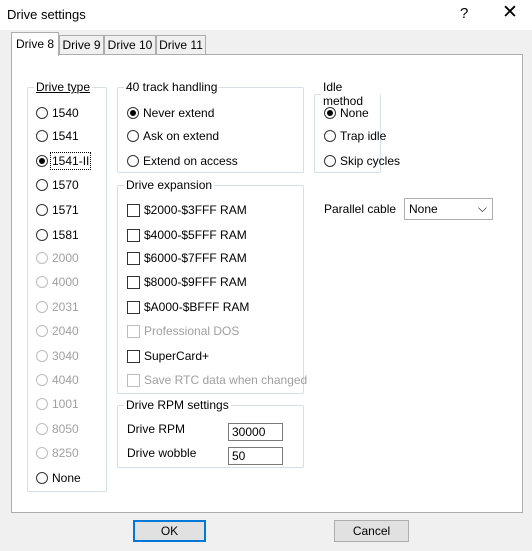 This screenshot has width=532, height=551. What do you see at coordinates (66, 478) in the screenshot?
I see `drive-type-label: None` at bounding box center [66, 478].